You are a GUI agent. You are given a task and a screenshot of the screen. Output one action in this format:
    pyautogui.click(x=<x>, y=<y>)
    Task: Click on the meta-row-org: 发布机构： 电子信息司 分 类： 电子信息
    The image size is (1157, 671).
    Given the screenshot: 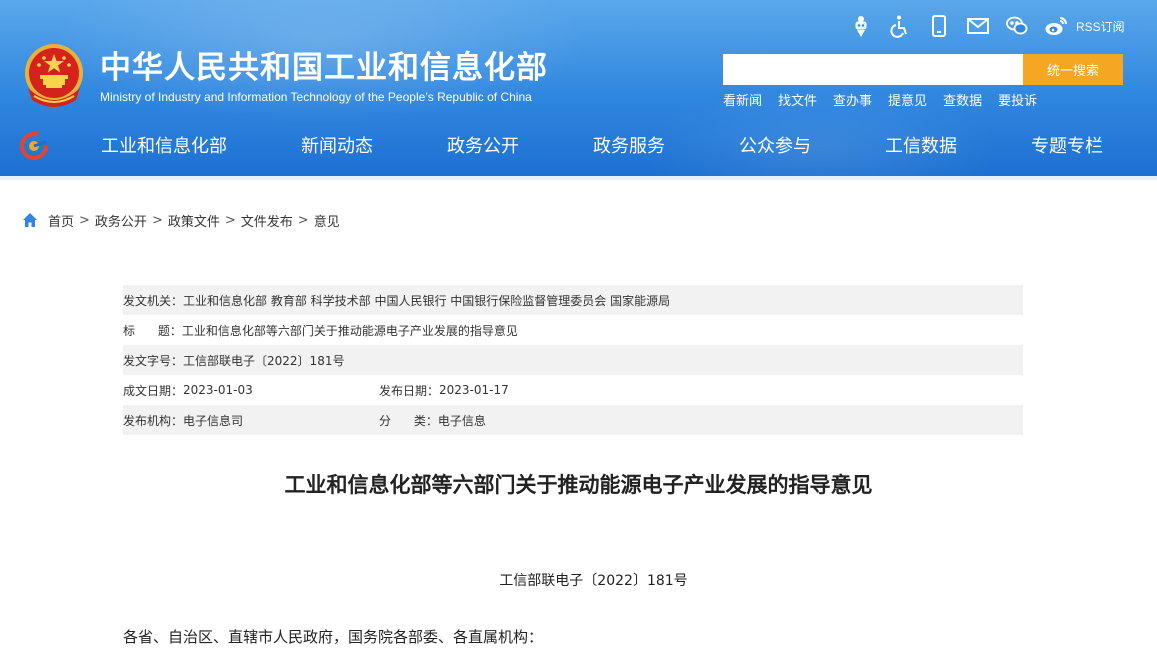 What is the action you would take?
    pyautogui.click(x=573, y=420)
    